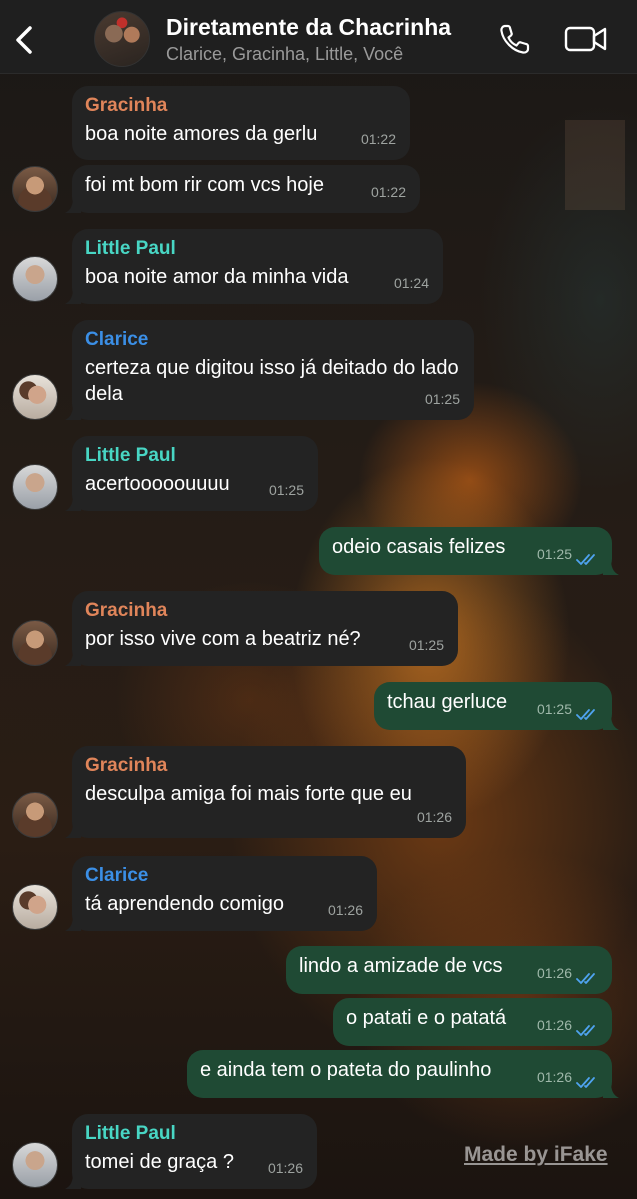  What do you see at coordinates (248, 794) in the screenshot?
I see `message-text: desculpa amiga foi mais forte que eu` at bounding box center [248, 794].